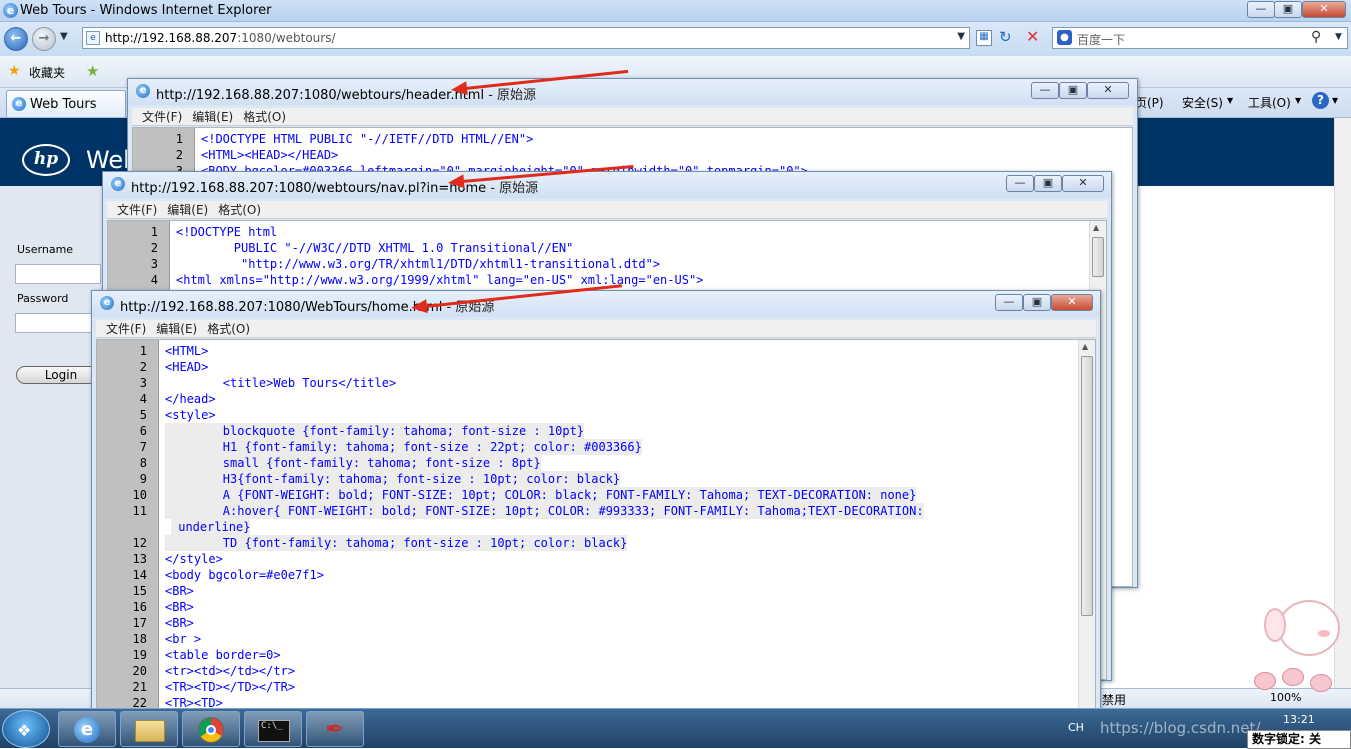  I want to click on source-menu-bar: 文件(F) 编辑(E) 格式(O), so click(632, 117).